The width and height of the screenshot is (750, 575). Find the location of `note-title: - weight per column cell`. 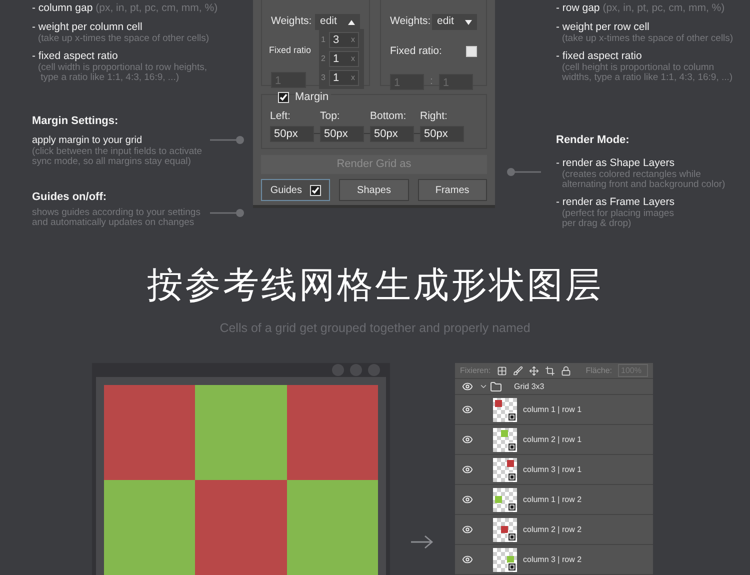

note-title: - weight per column cell is located at coordinates (88, 27).